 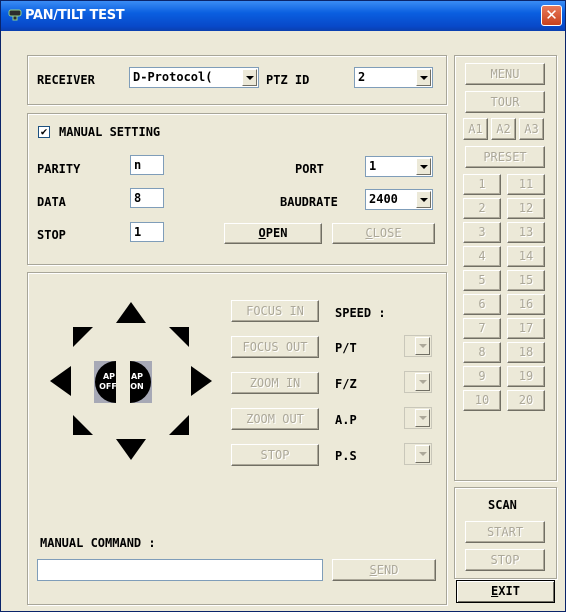 What do you see at coordinates (59, 169) in the screenshot?
I see `parity-label: PARITY` at bounding box center [59, 169].